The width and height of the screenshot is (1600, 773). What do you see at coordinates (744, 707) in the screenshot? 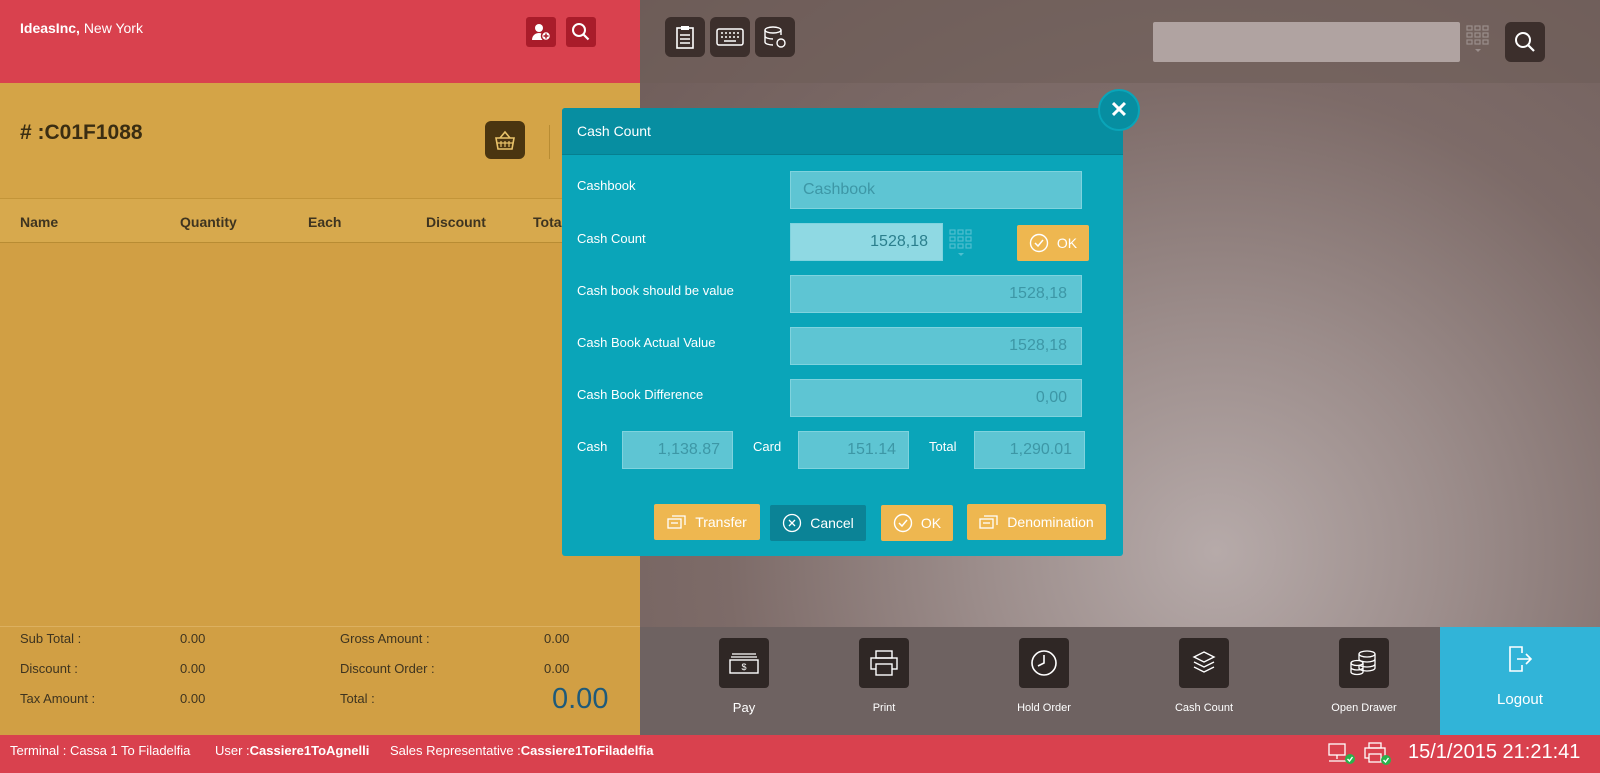
I see `pay-label: Pay` at bounding box center [744, 707].